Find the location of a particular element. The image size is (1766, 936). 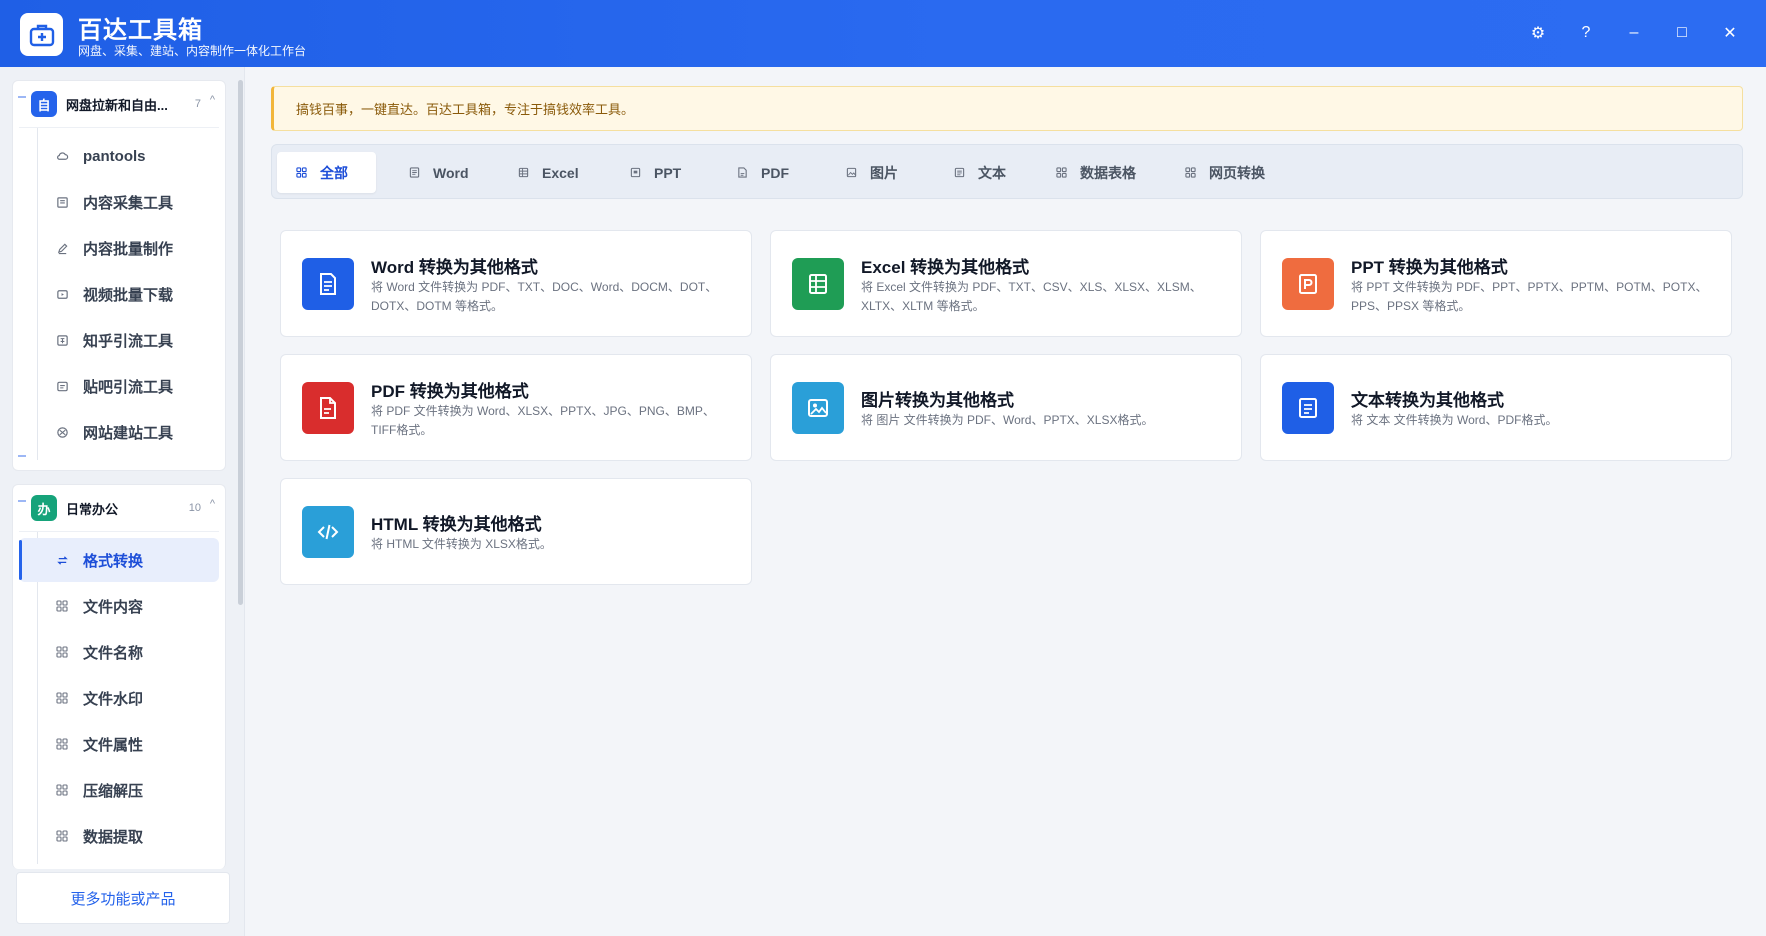

tab-excel: Excel is located at coordinates (548, 172).